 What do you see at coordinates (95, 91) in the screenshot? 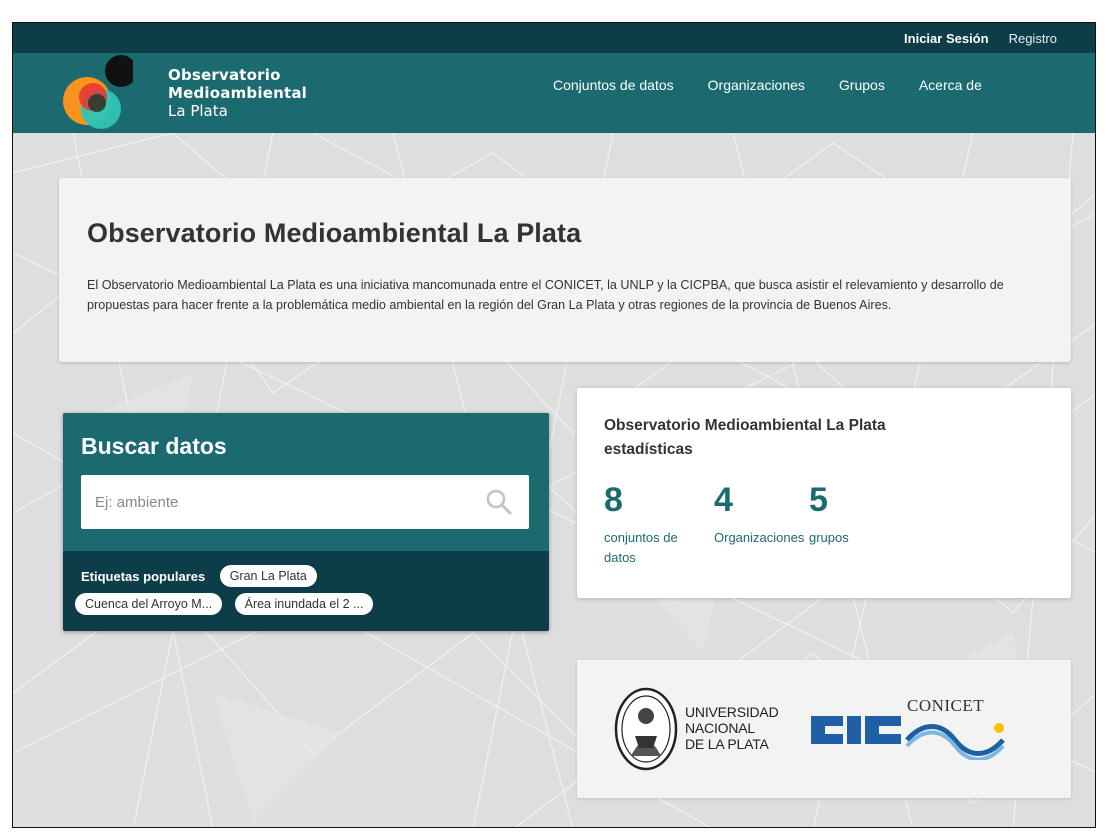
I see `site-logo` at bounding box center [95, 91].